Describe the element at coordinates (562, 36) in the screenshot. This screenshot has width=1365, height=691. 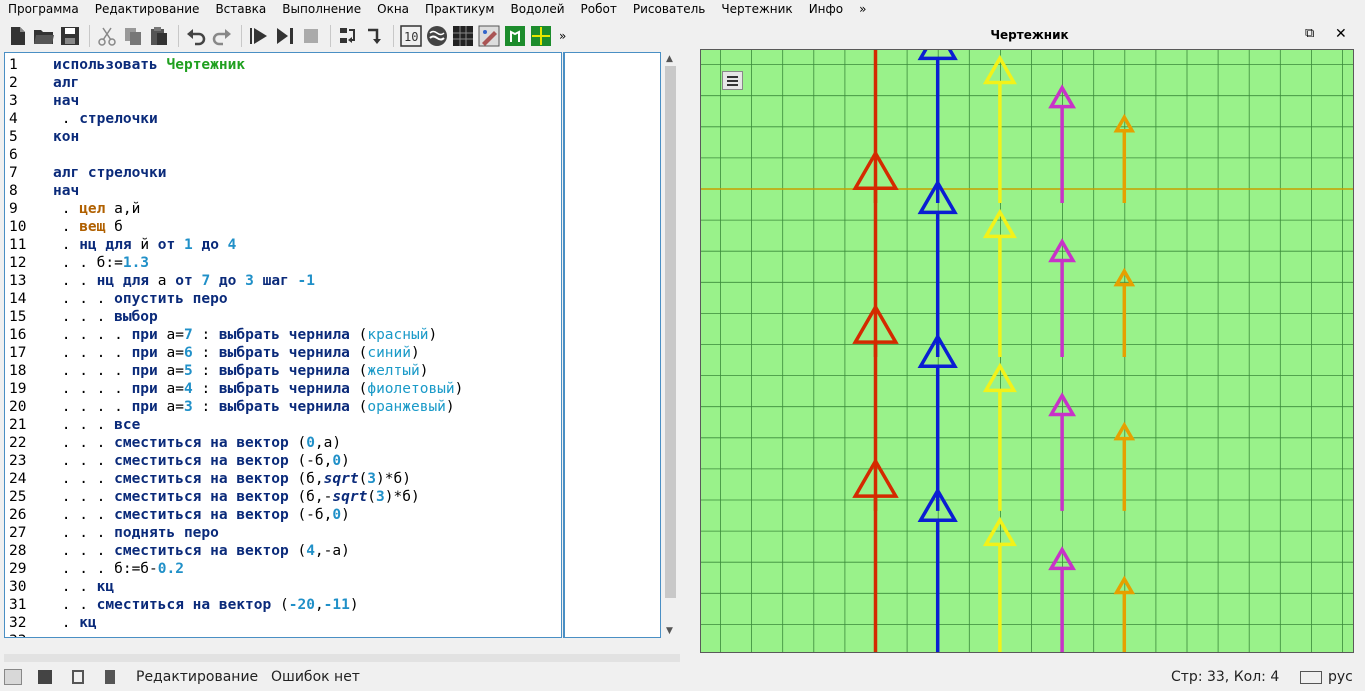
I see `toolbar-more-button: »` at that location.